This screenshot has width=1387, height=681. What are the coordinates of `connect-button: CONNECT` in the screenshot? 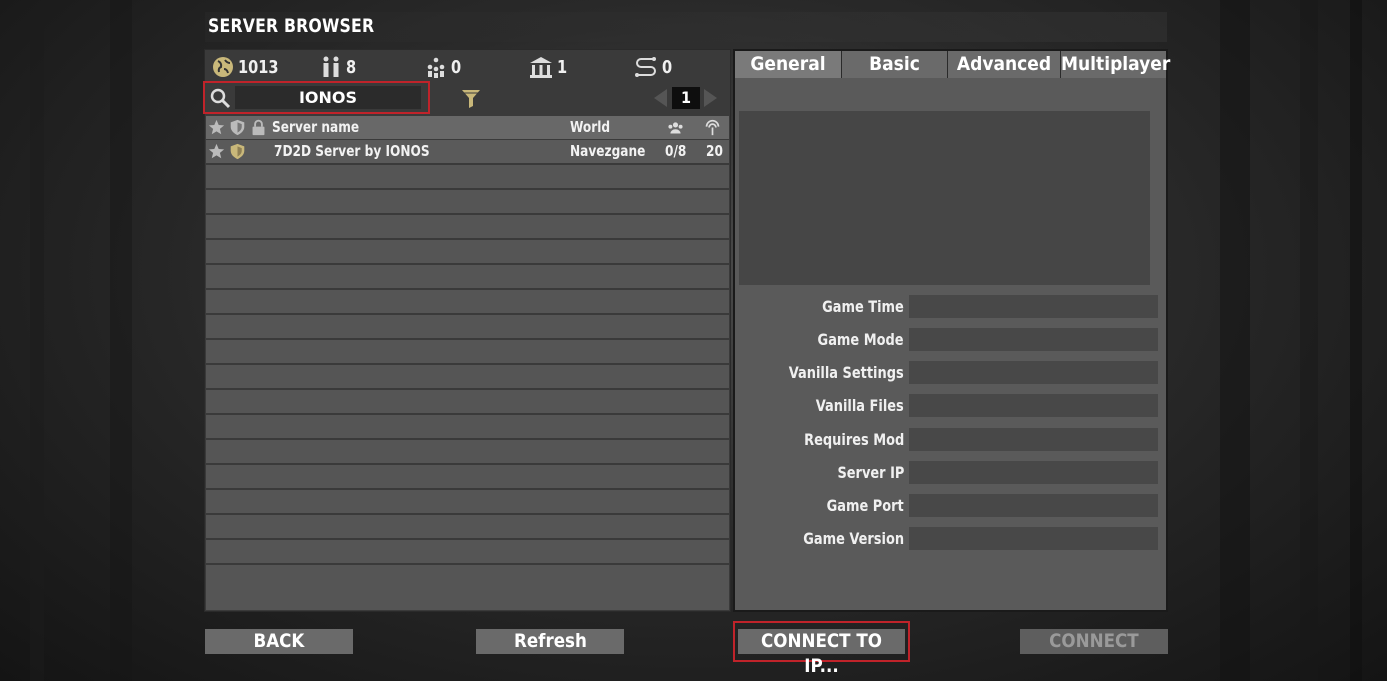 It's located at (1094, 641).